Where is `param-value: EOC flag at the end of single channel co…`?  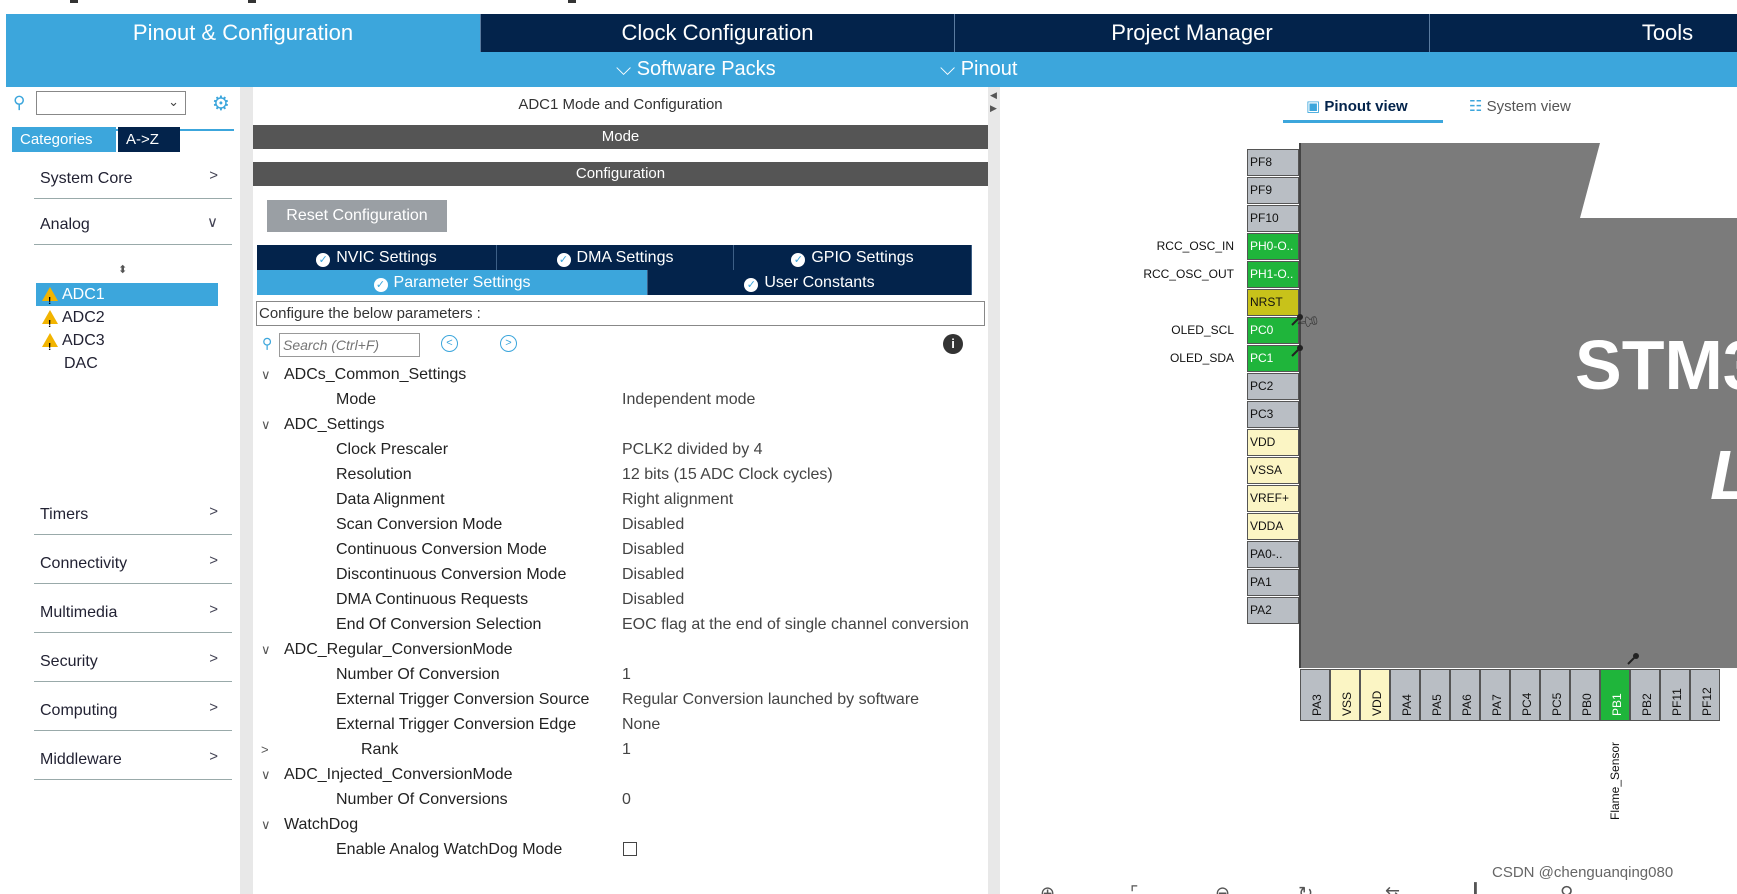
param-value: EOC flag at the end of single channel co… is located at coordinates (795, 624).